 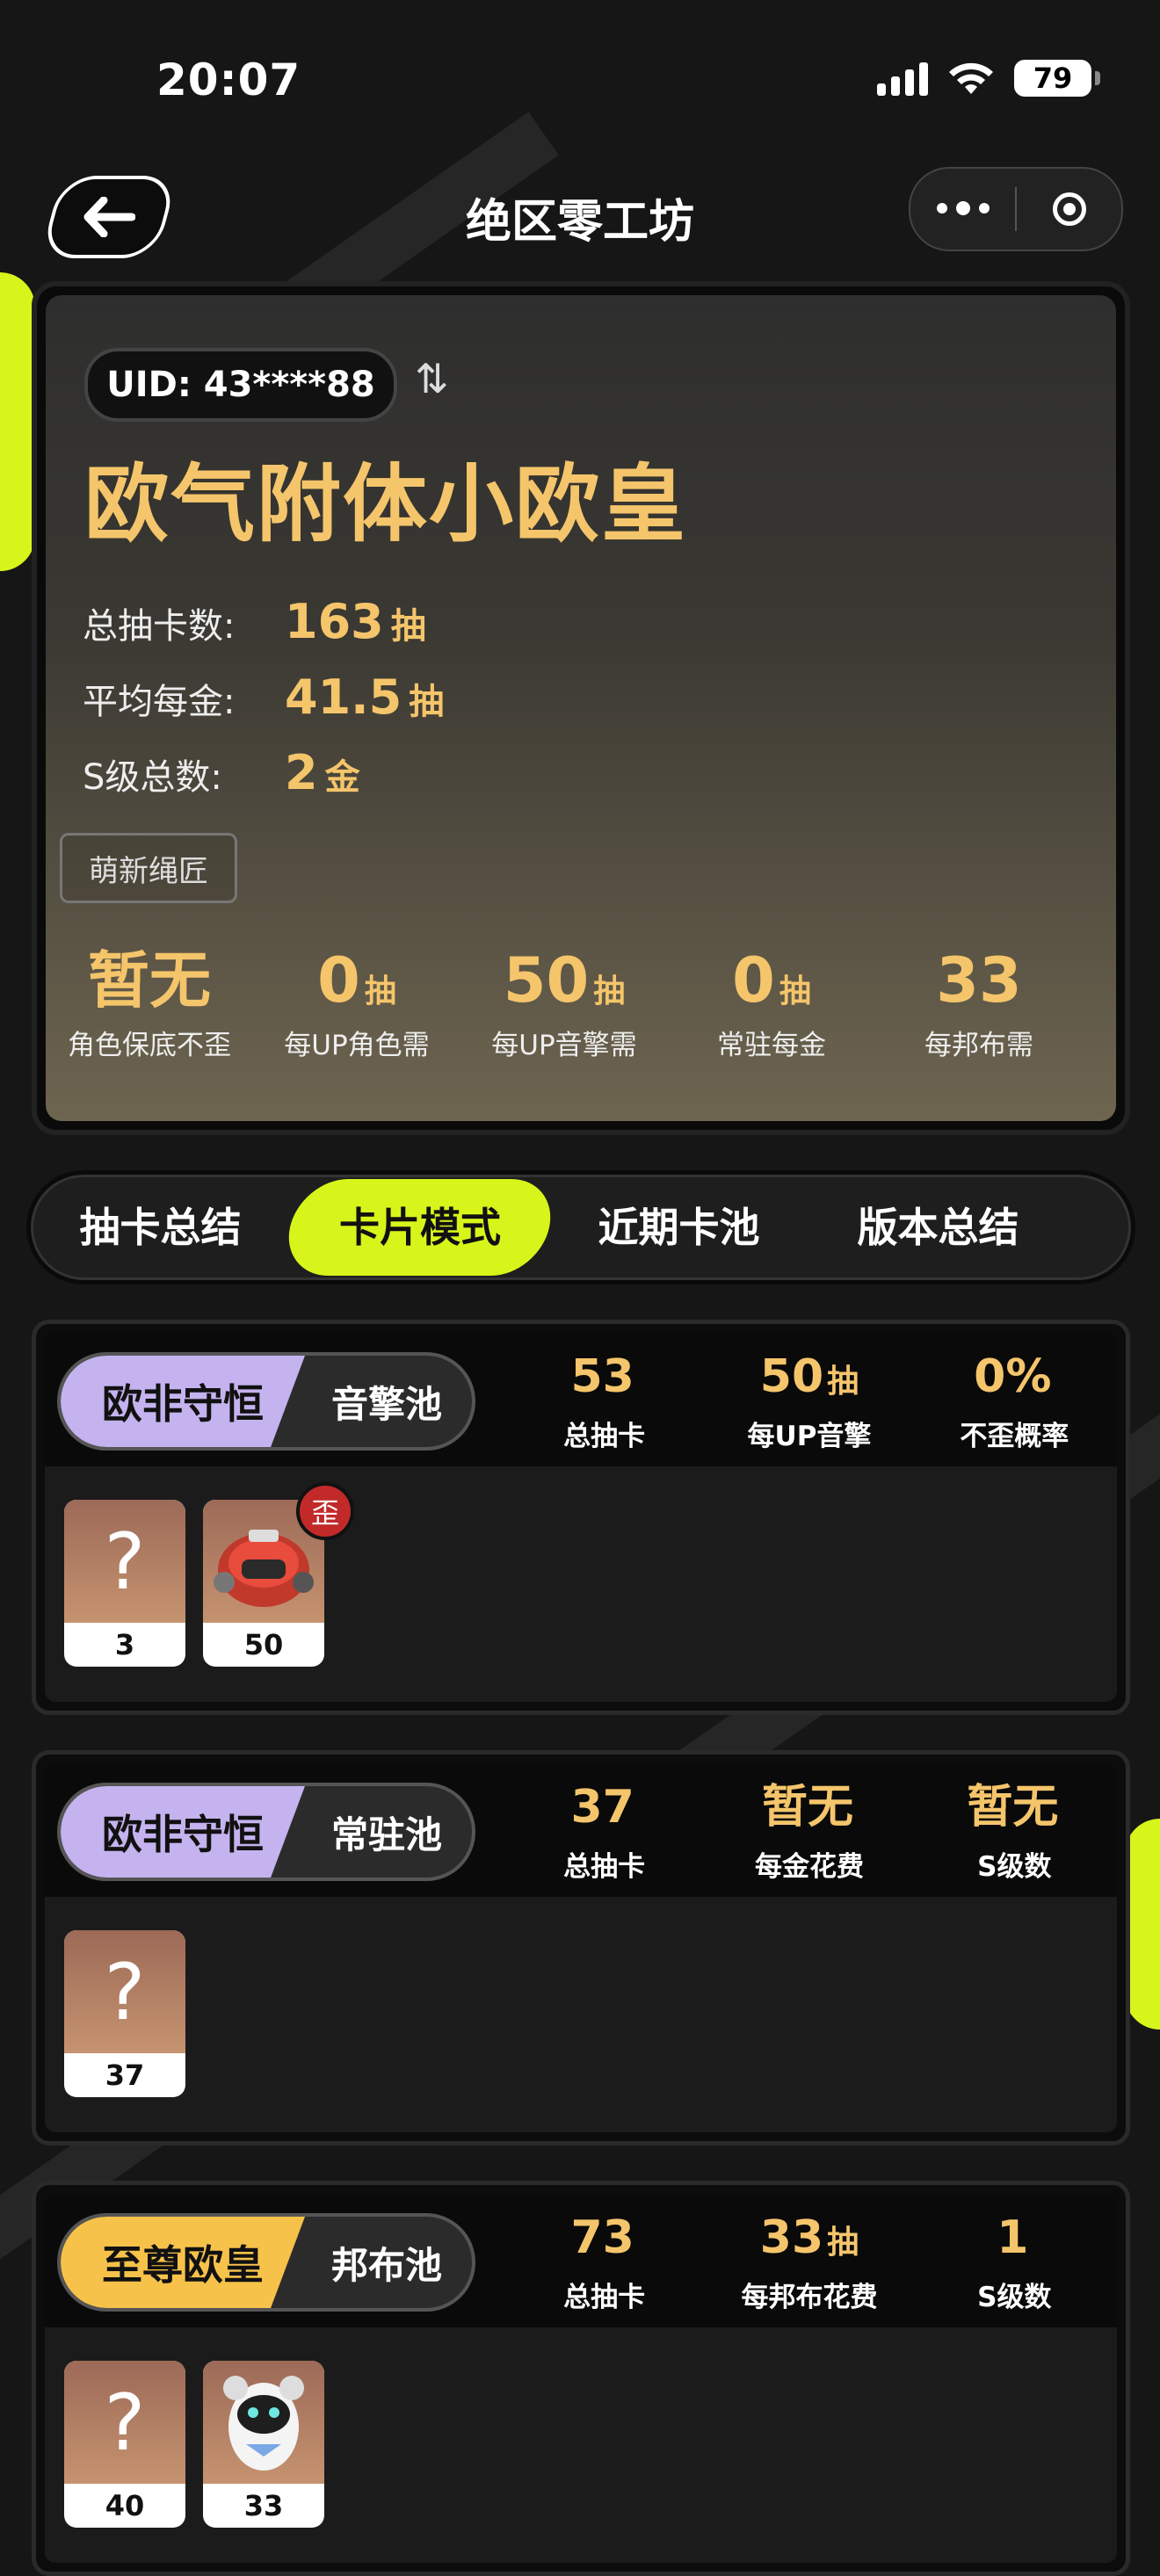 What do you see at coordinates (263, 2422) in the screenshot?
I see `bangboo-sheep-icon` at bounding box center [263, 2422].